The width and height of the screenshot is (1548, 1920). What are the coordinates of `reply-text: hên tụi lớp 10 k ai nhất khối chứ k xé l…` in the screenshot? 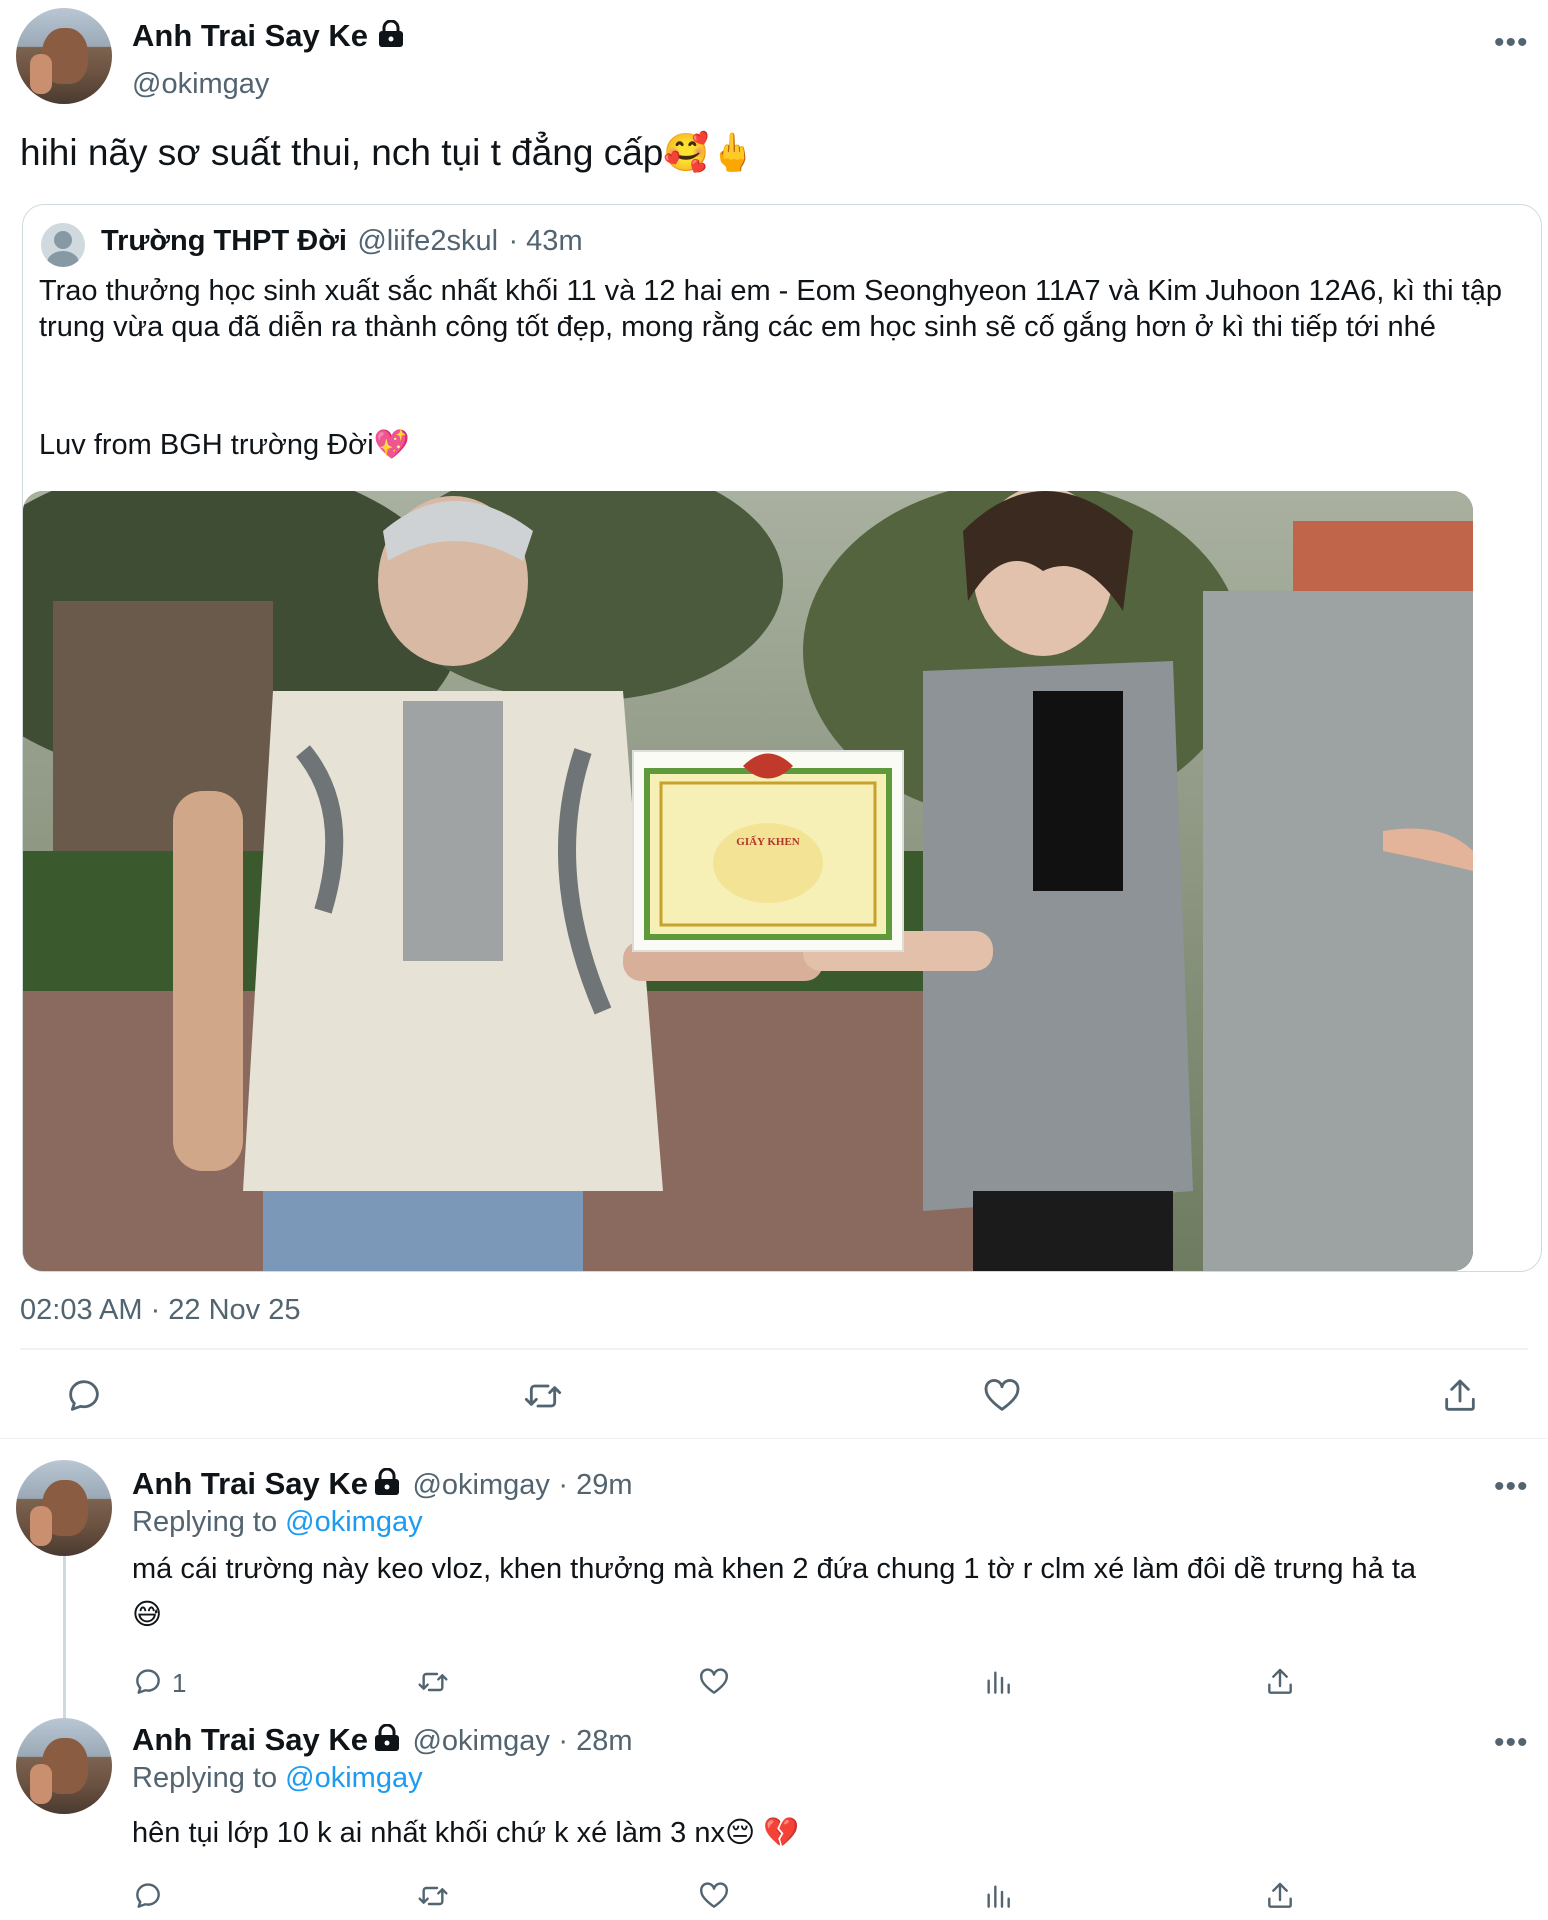 It's located at (466, 1833).